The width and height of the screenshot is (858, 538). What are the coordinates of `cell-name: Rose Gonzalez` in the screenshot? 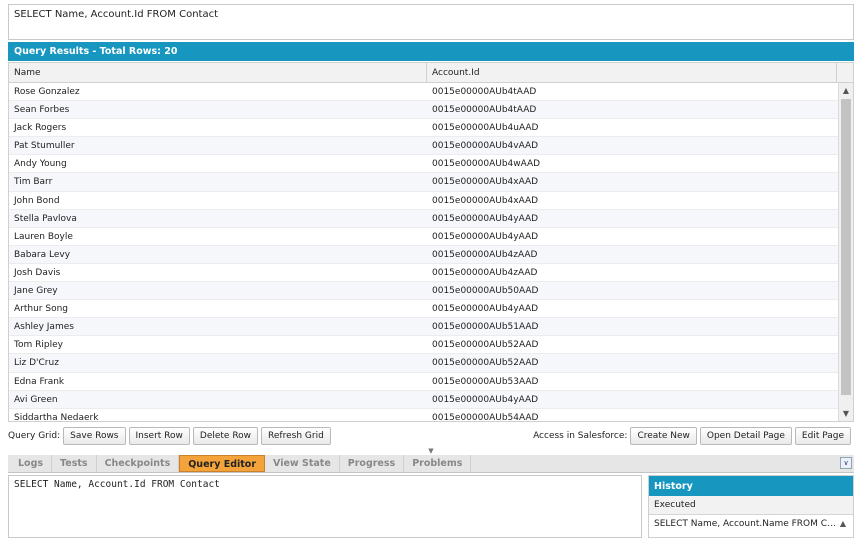 It's located at (218, 91).